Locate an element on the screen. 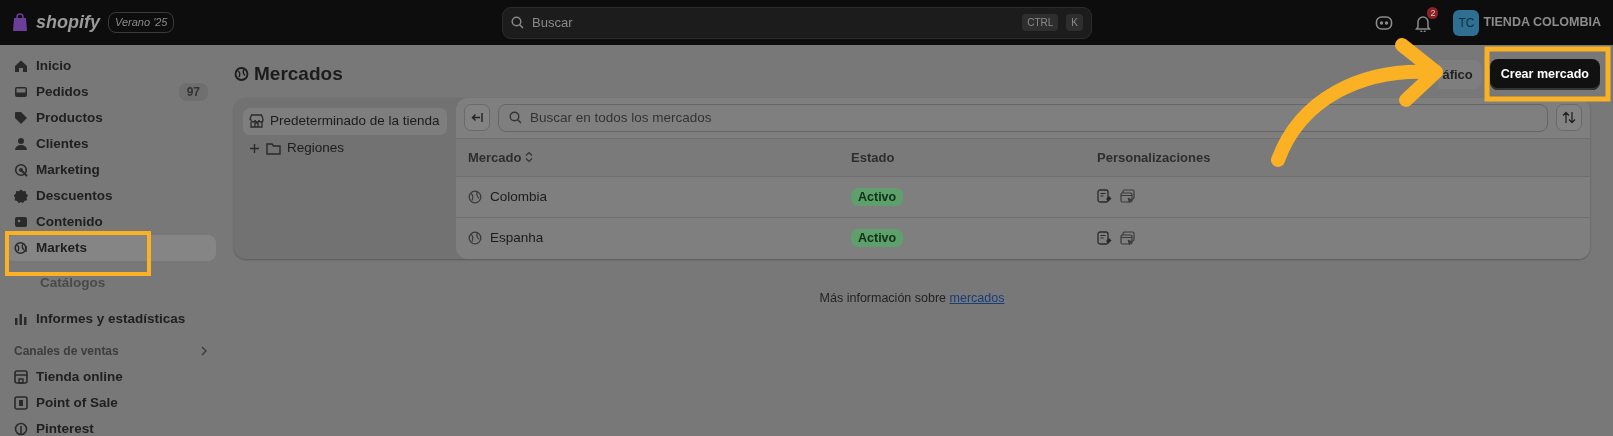 The width and height of the screenshot is (1613, 436). sidebar-item: Point of Sale is located at coordinates (111, 403).